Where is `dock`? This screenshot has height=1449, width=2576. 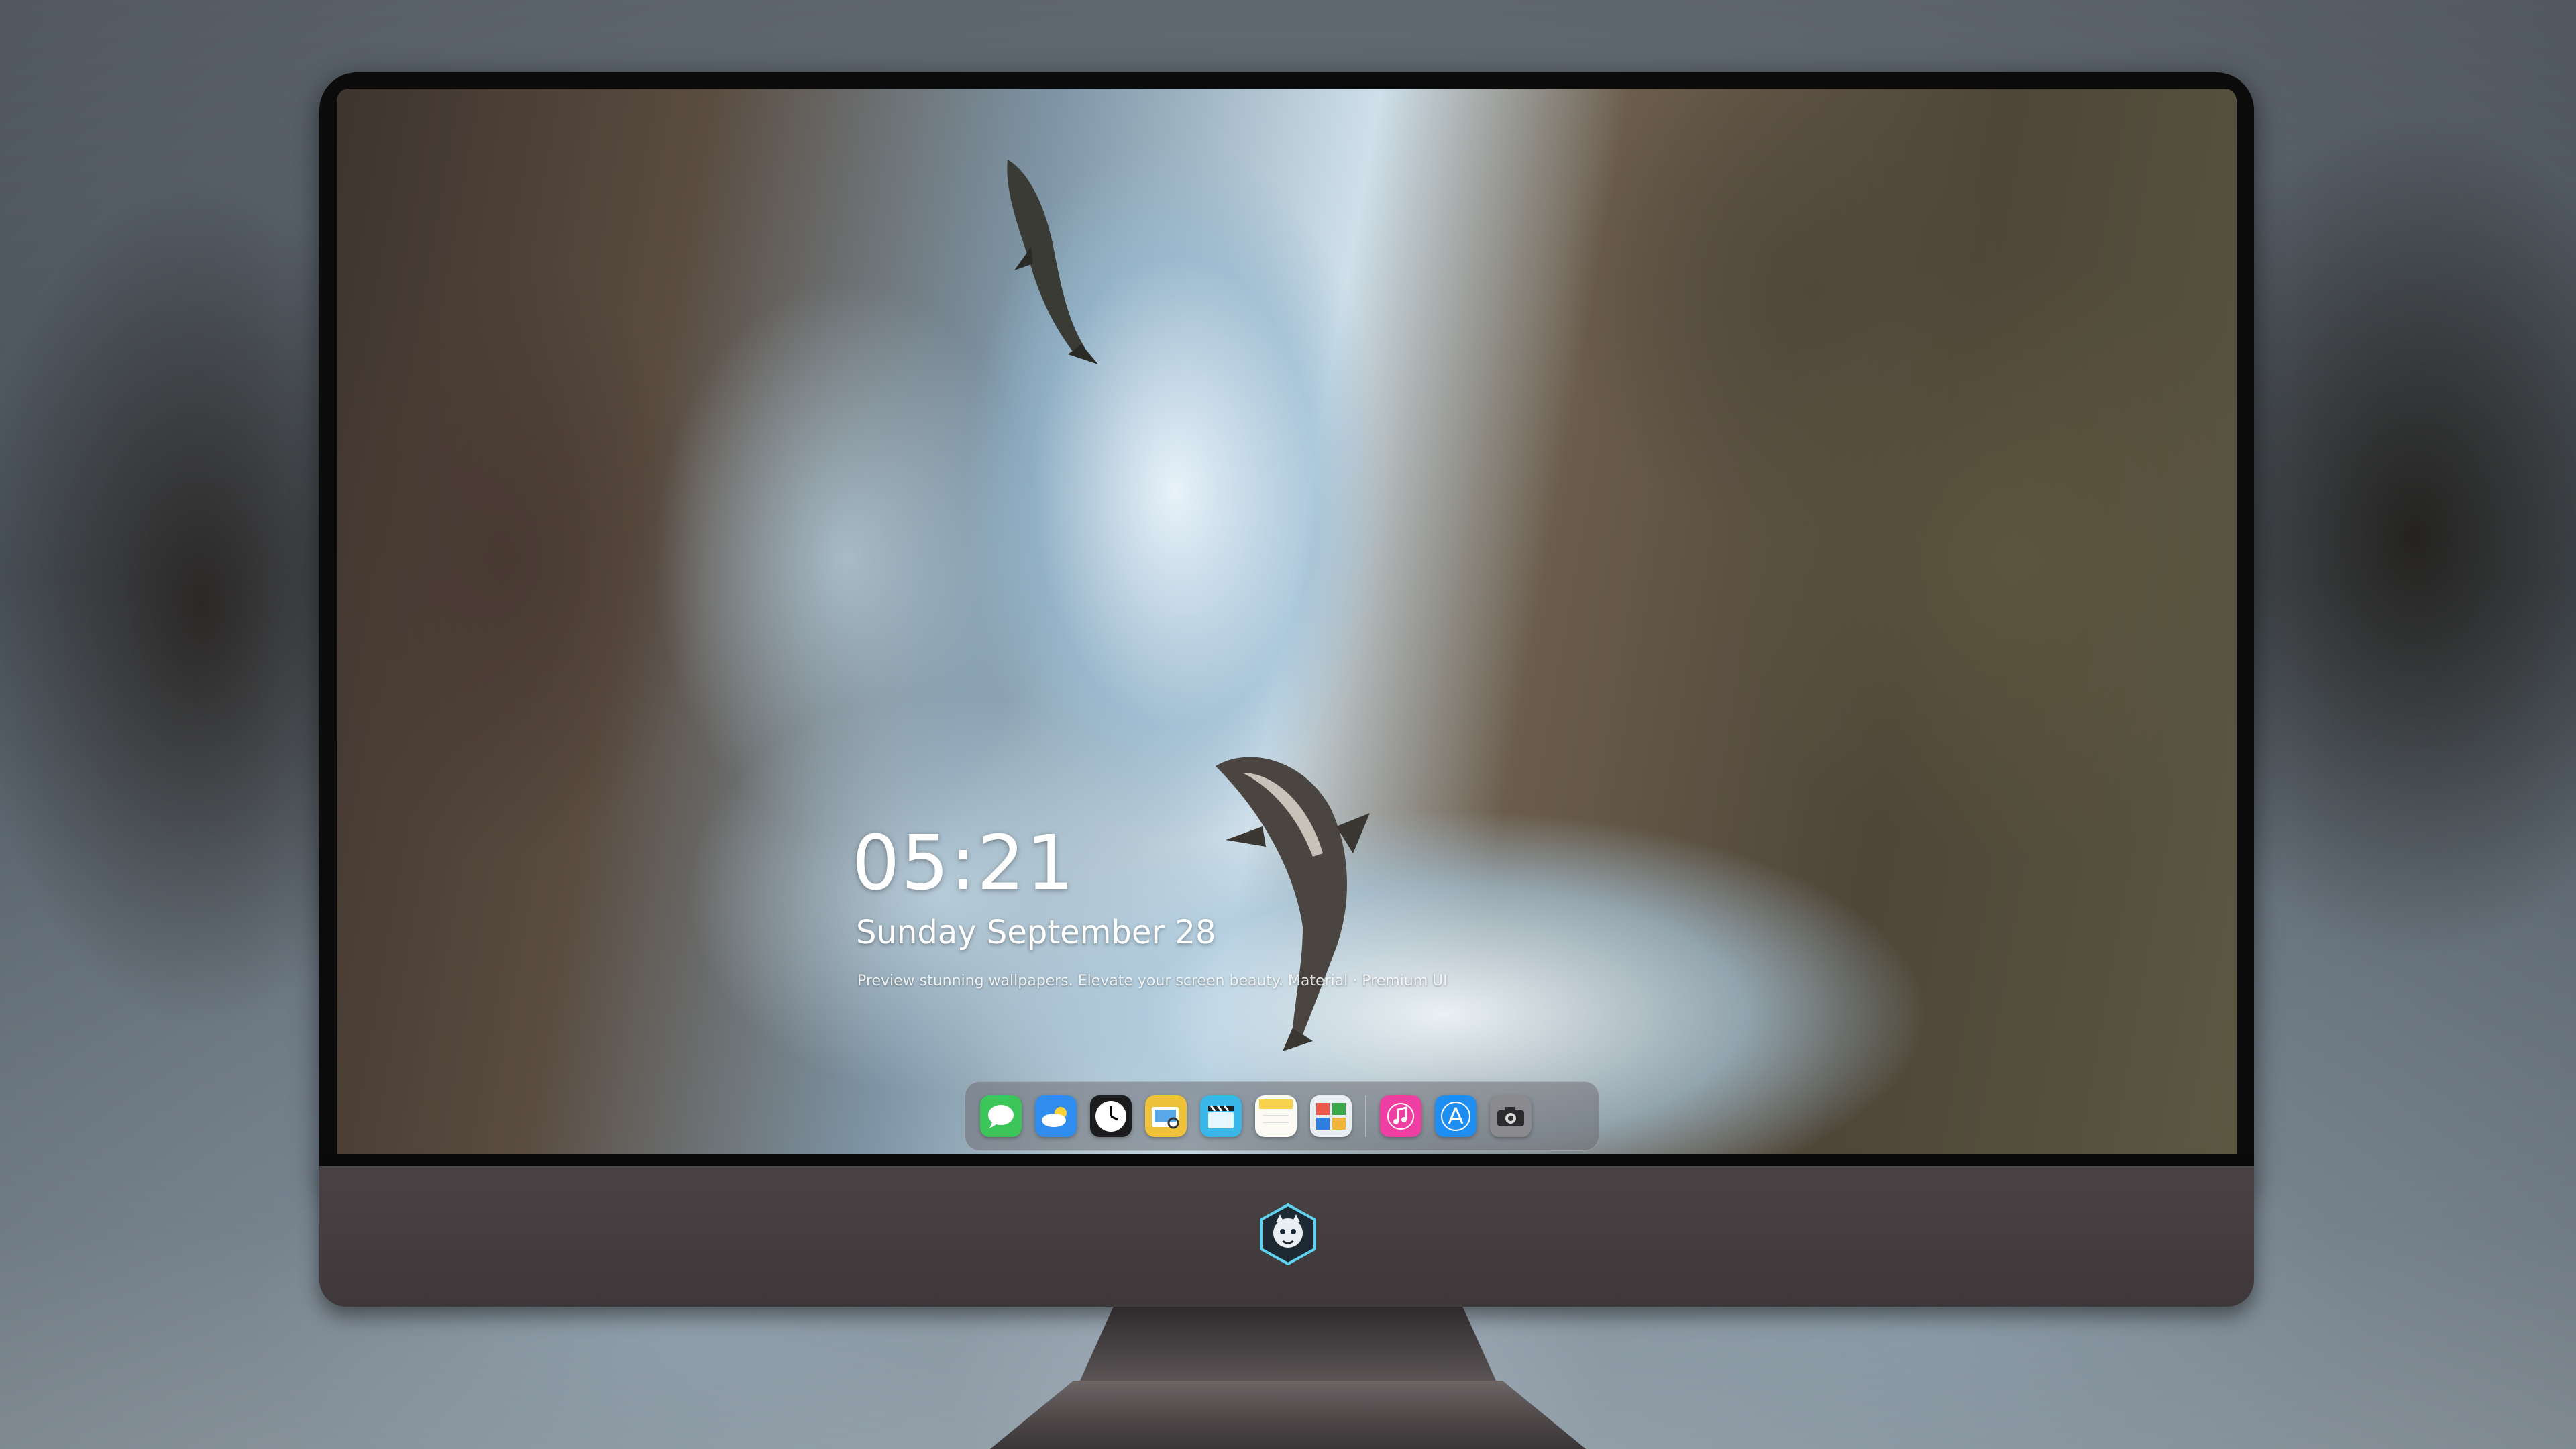
dock is located at coordinates (1282, 1116).